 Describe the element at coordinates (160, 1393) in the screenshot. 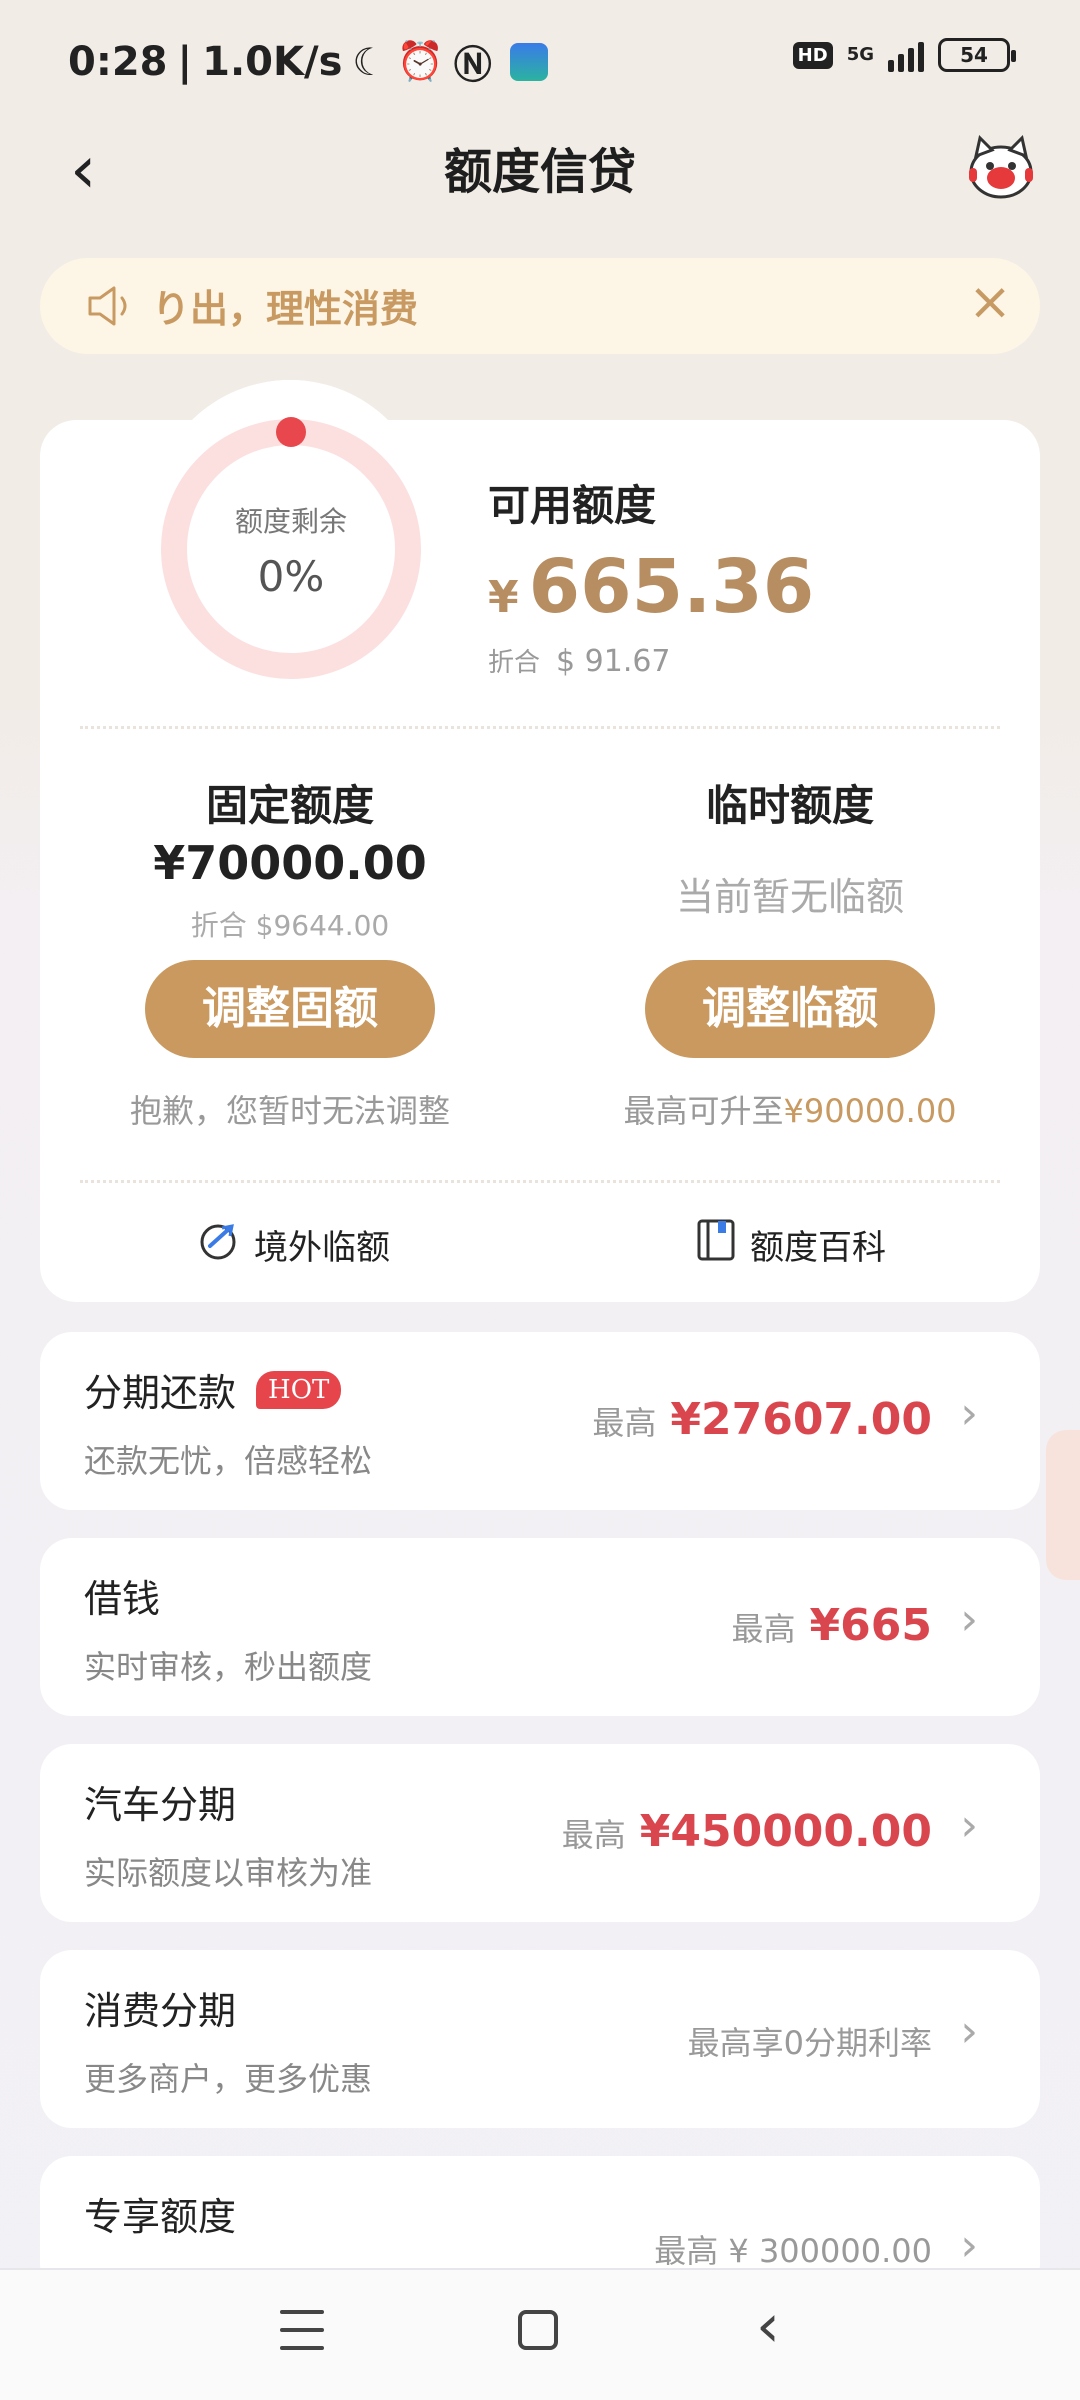

I see `list-item-title: 分期还款` at that location.